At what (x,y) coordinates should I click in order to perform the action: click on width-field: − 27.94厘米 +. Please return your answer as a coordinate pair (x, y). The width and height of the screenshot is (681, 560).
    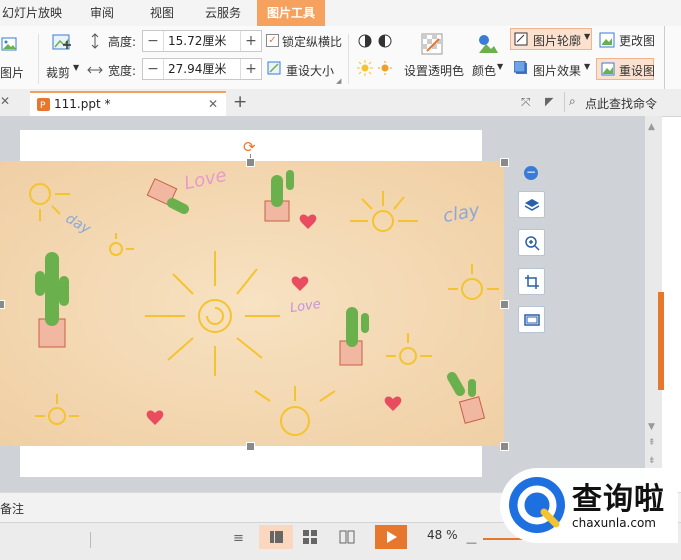
    Looking at the image, I should click on (202, 69).